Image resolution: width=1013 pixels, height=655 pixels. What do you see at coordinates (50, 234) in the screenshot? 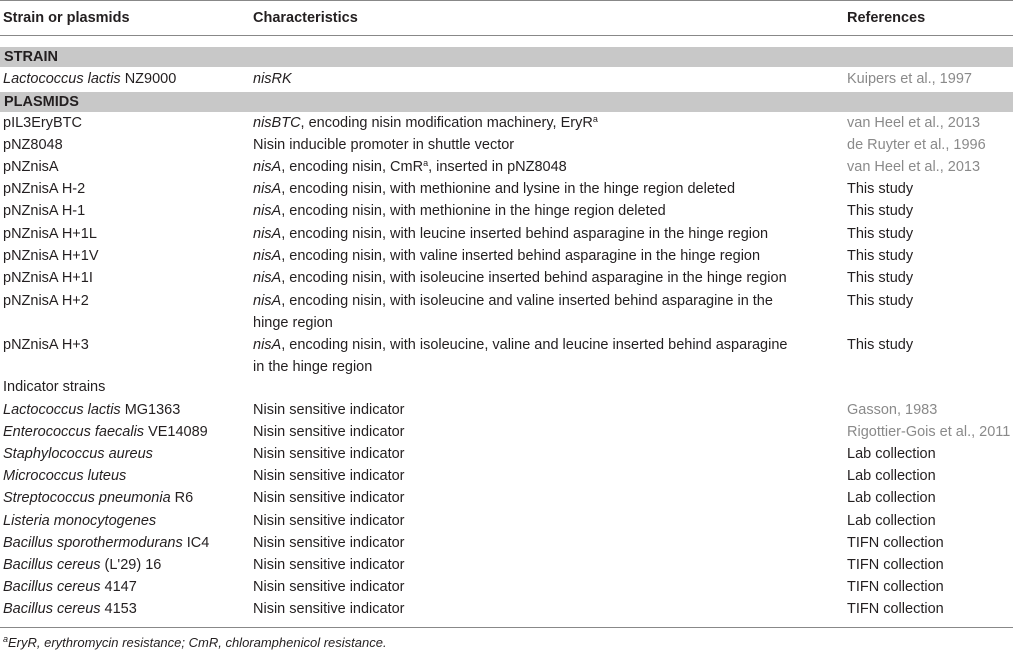
I see `plasmid-name: pNZnisA H+1L` at bounding box center [50, 234].